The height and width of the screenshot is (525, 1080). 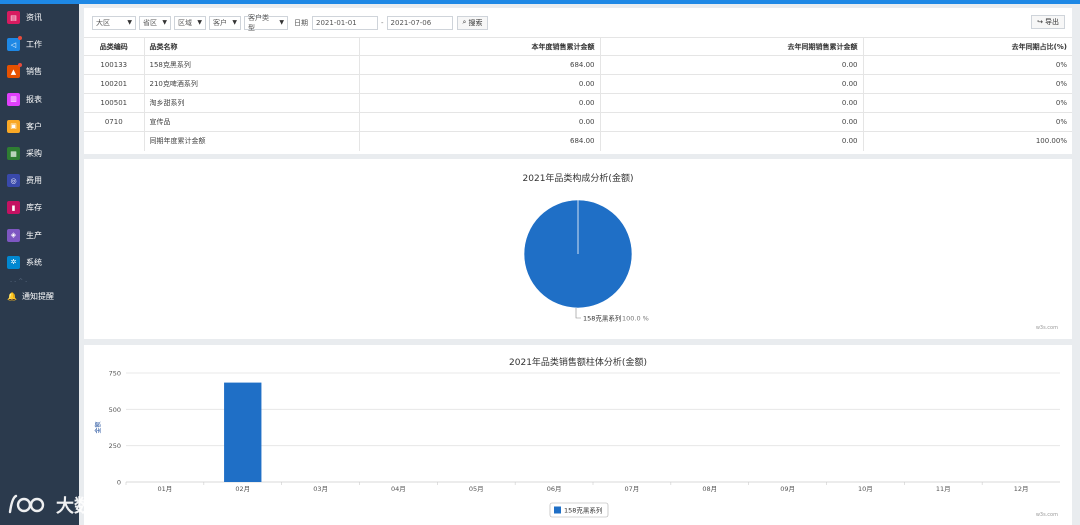 I want to click on cogs-icon: ✲, so click(x=13, y=262).